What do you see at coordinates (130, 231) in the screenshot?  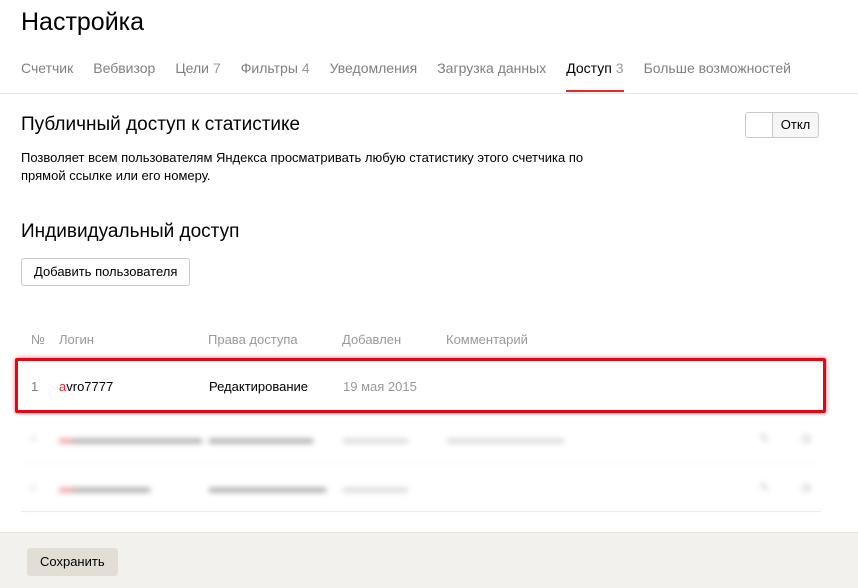 I see `individual-access-title: Индивидуальный доступ` at bounding box center [130, 231].